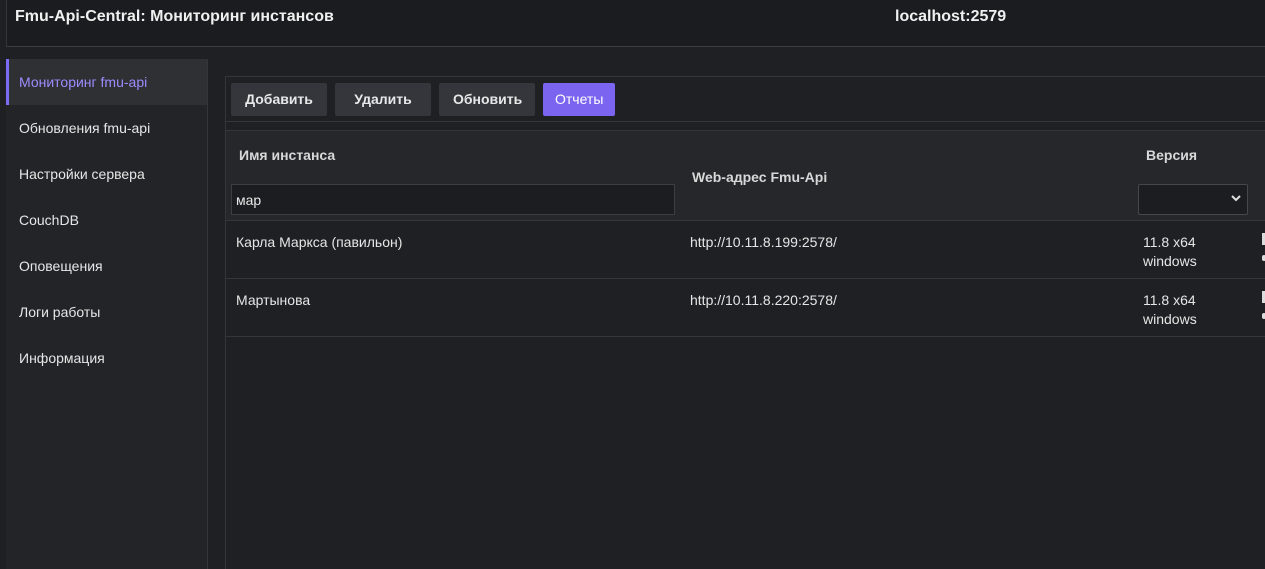 The height and width of the screenshot is (569, 1265). I want to click on page-name: Мониторинг инстансов, so click(242, 16).